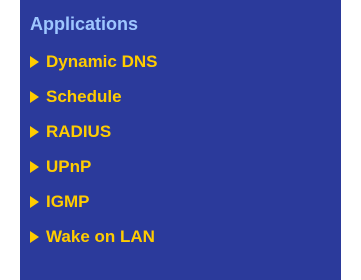  What do you see at coordinates (67, 202) in the screenshot?
I see `menu-item-label: IGMP` at bounding box center [67, 202].